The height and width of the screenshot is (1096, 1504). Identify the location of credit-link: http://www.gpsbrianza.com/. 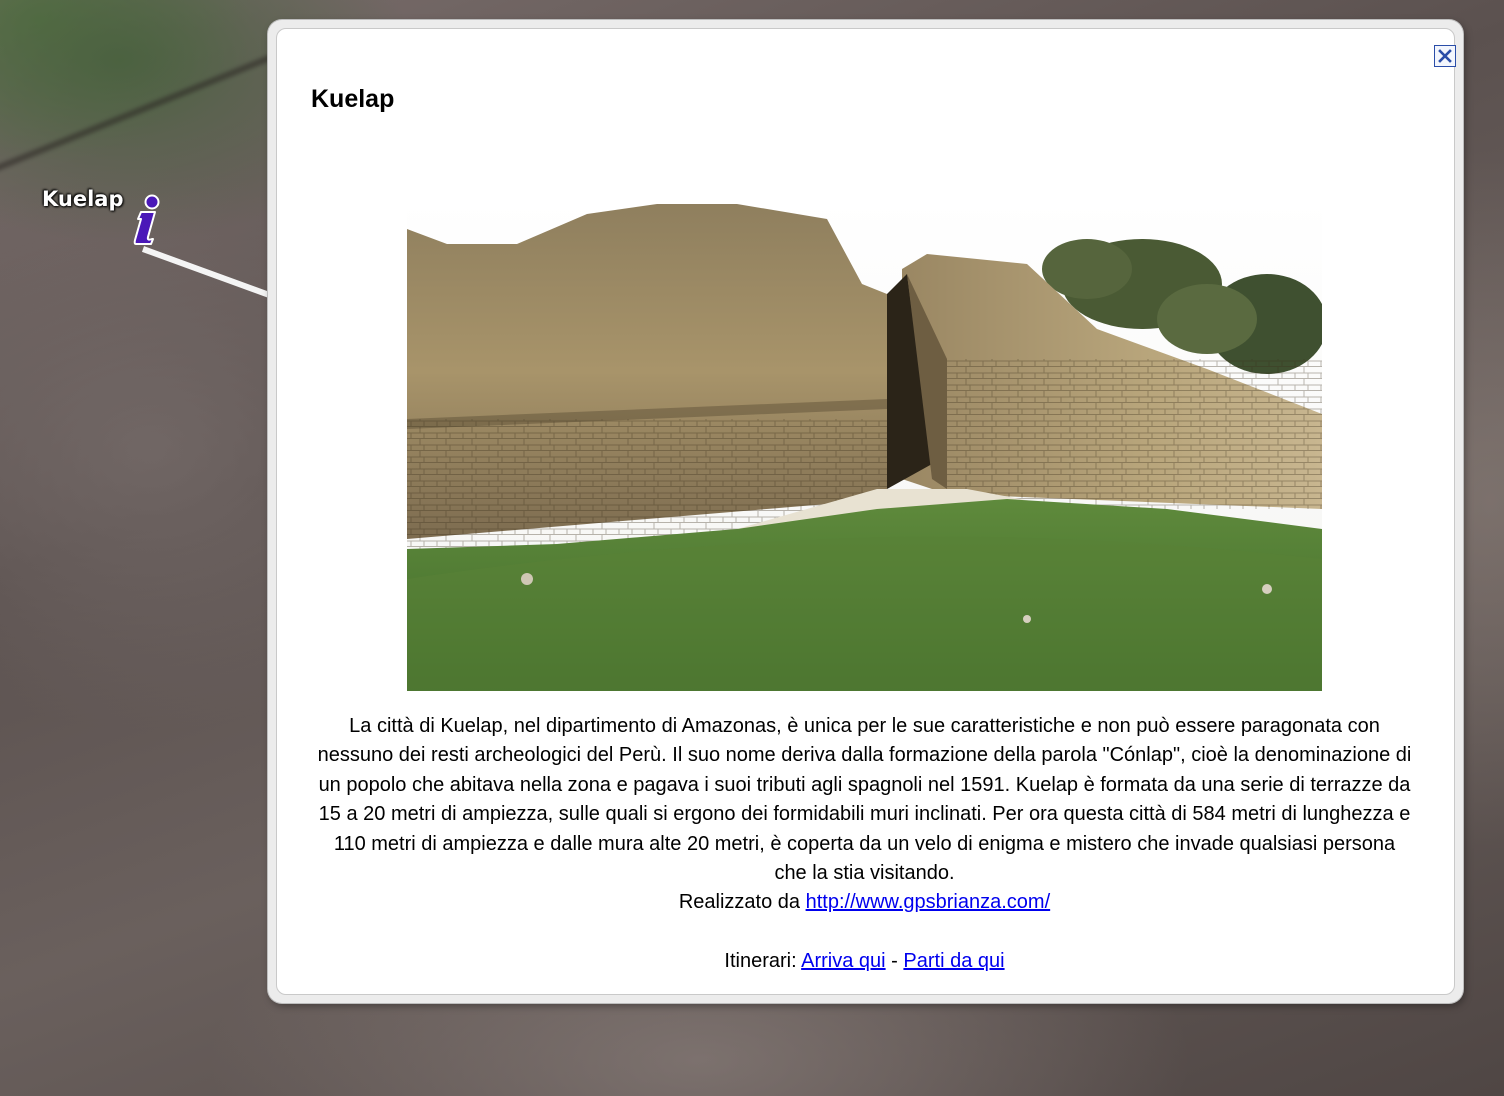
(928, 902).